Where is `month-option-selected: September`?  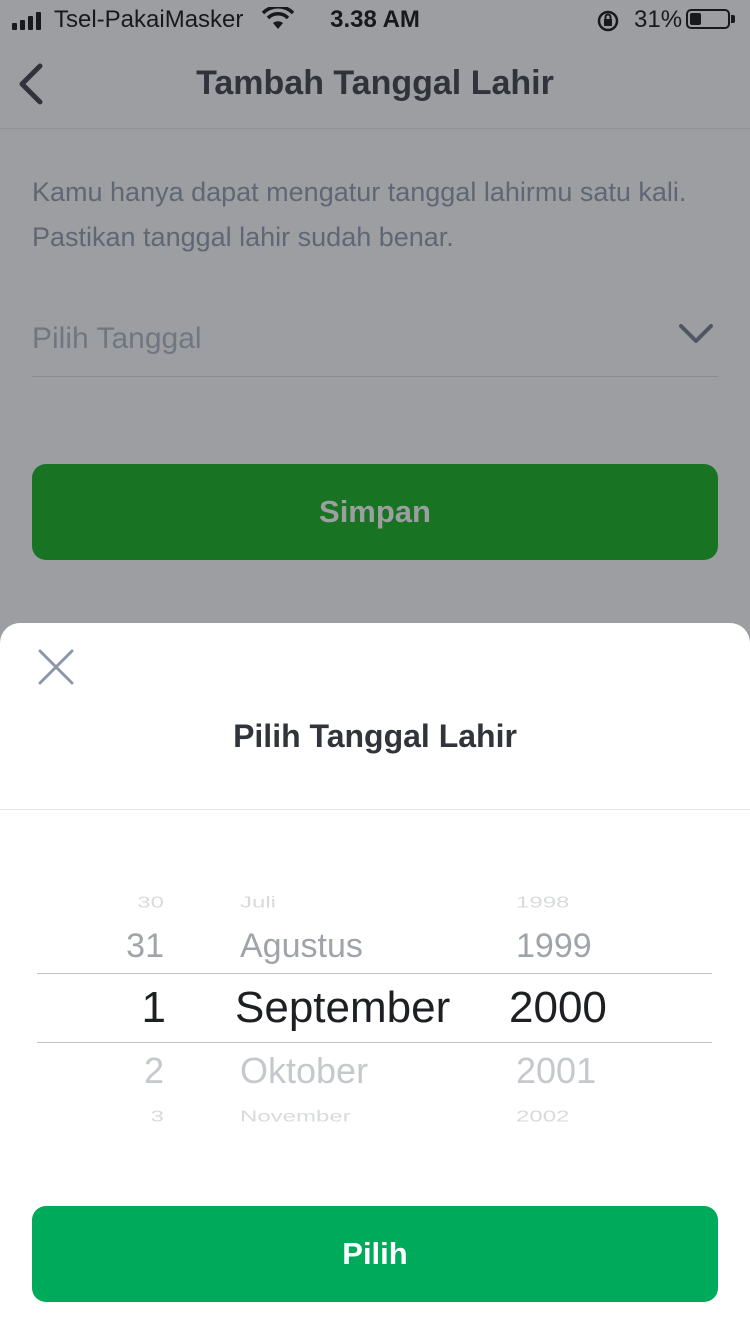
month-option-selected: September is located at coordinates (342, 1008).